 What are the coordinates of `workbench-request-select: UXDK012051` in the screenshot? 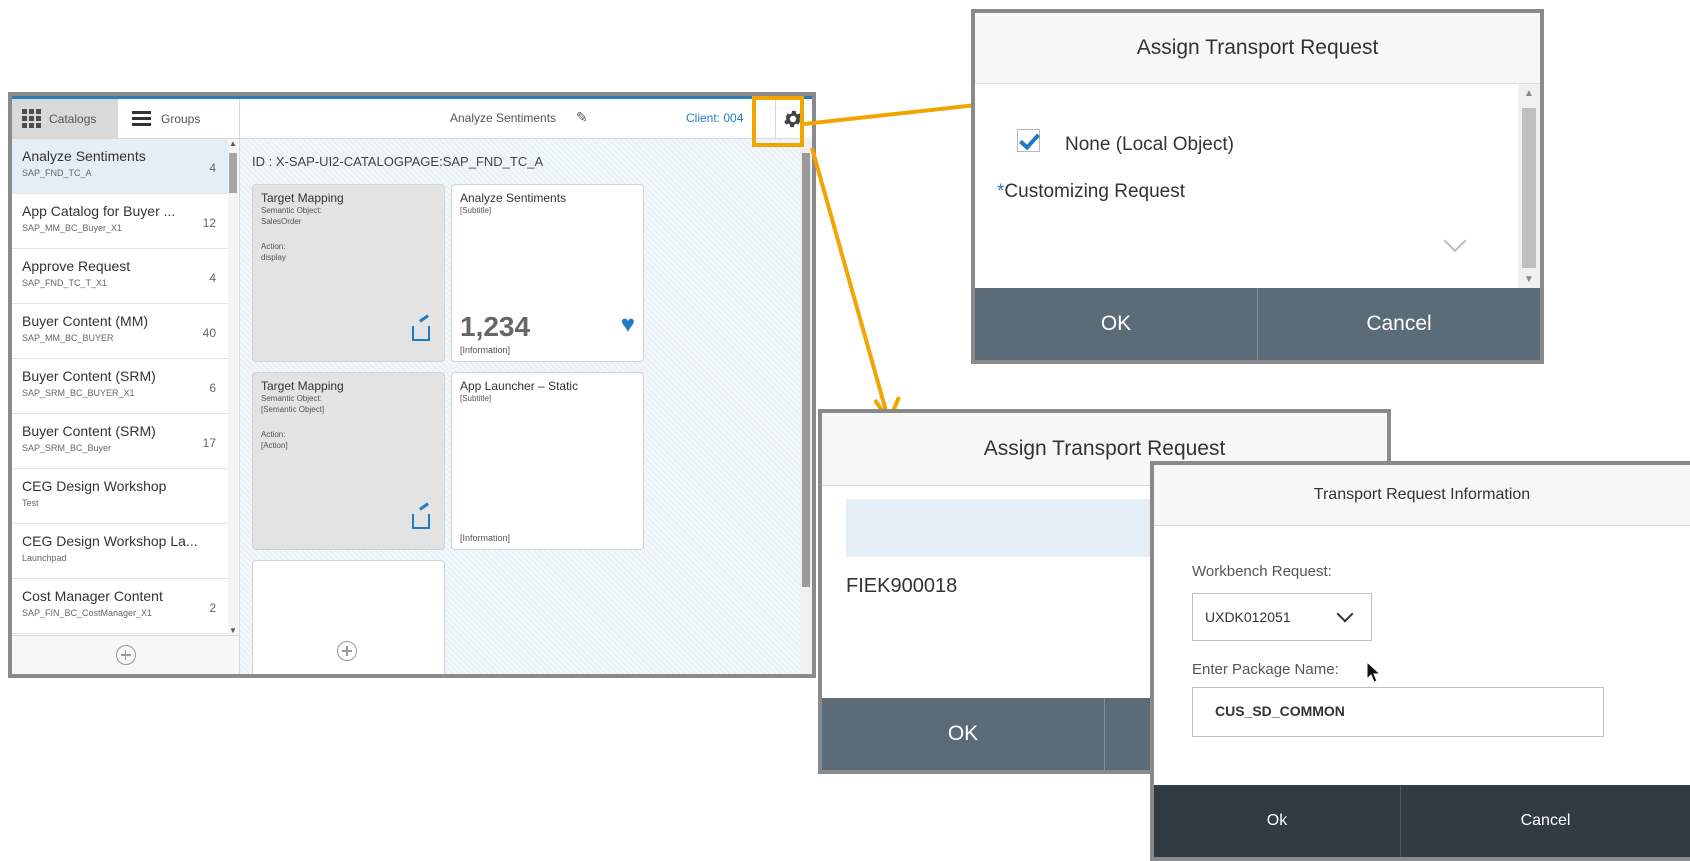 It's located at (1282, 617).